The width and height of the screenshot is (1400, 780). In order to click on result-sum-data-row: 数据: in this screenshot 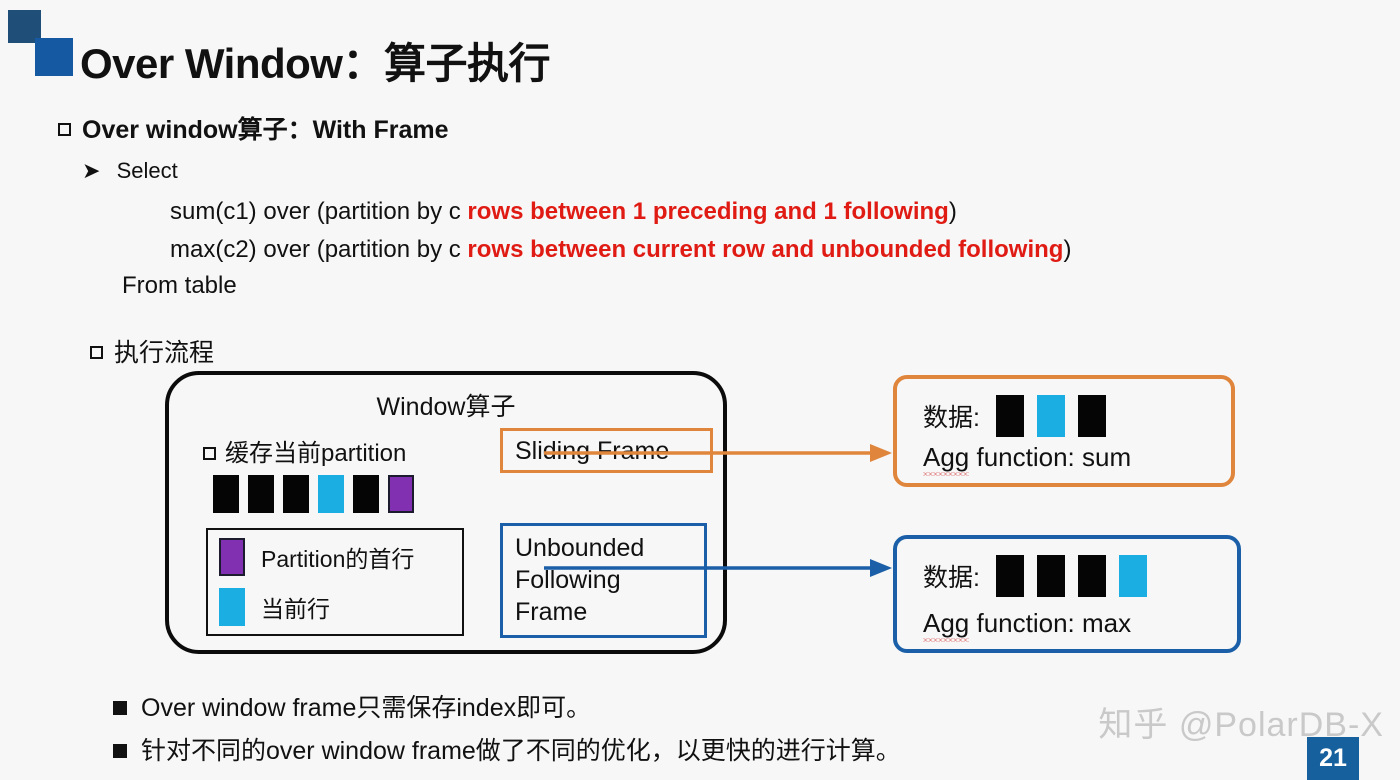, I will do `click(1014, 416)`.